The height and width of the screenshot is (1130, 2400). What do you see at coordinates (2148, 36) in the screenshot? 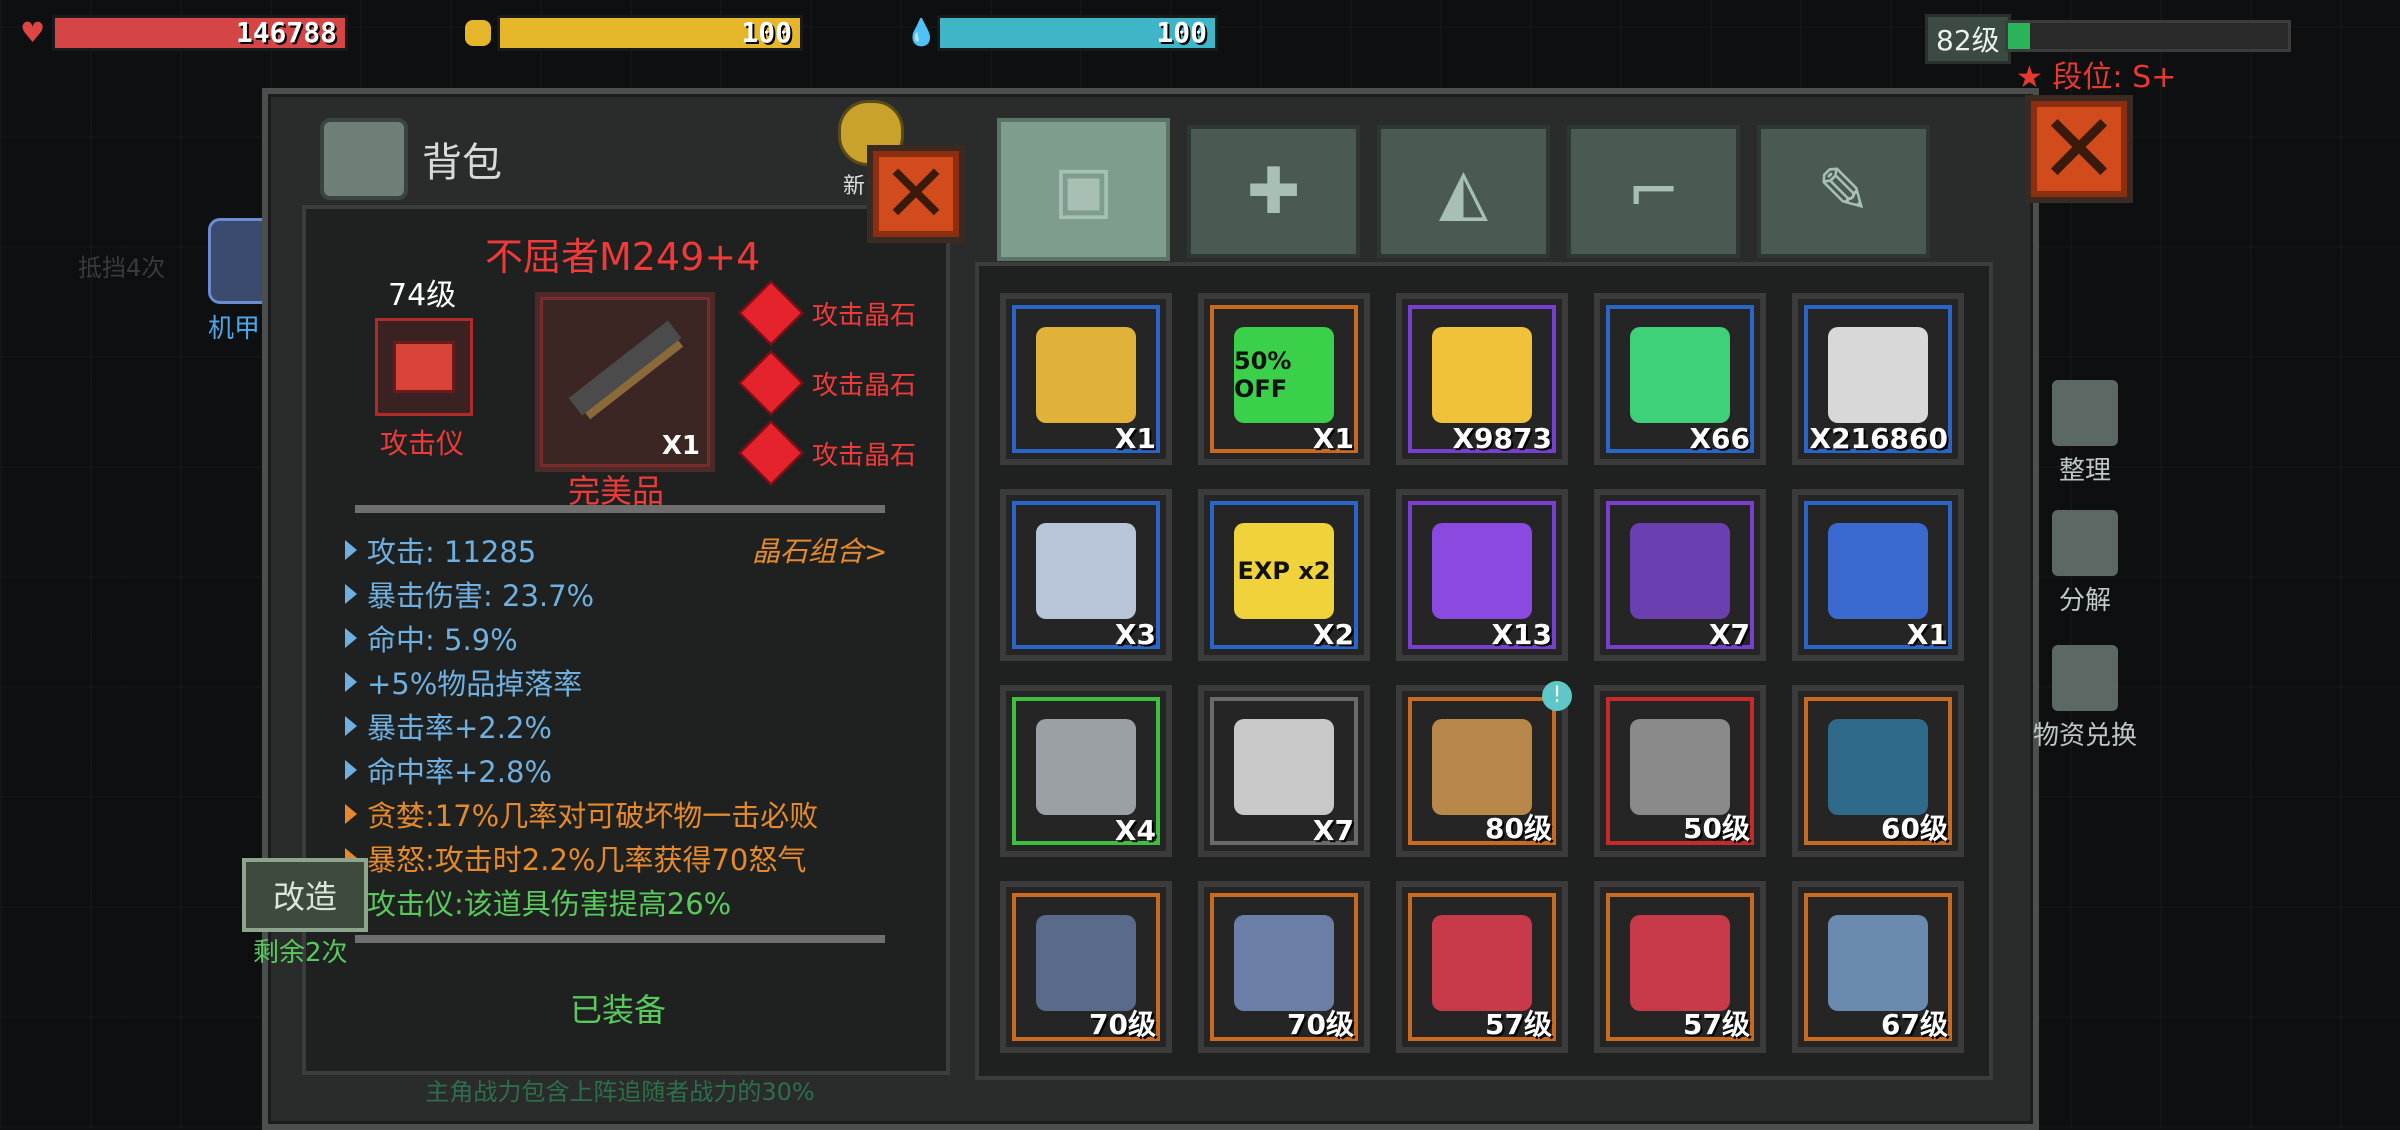
I see `level-progress-bar` at bounding box center [2148, 36].